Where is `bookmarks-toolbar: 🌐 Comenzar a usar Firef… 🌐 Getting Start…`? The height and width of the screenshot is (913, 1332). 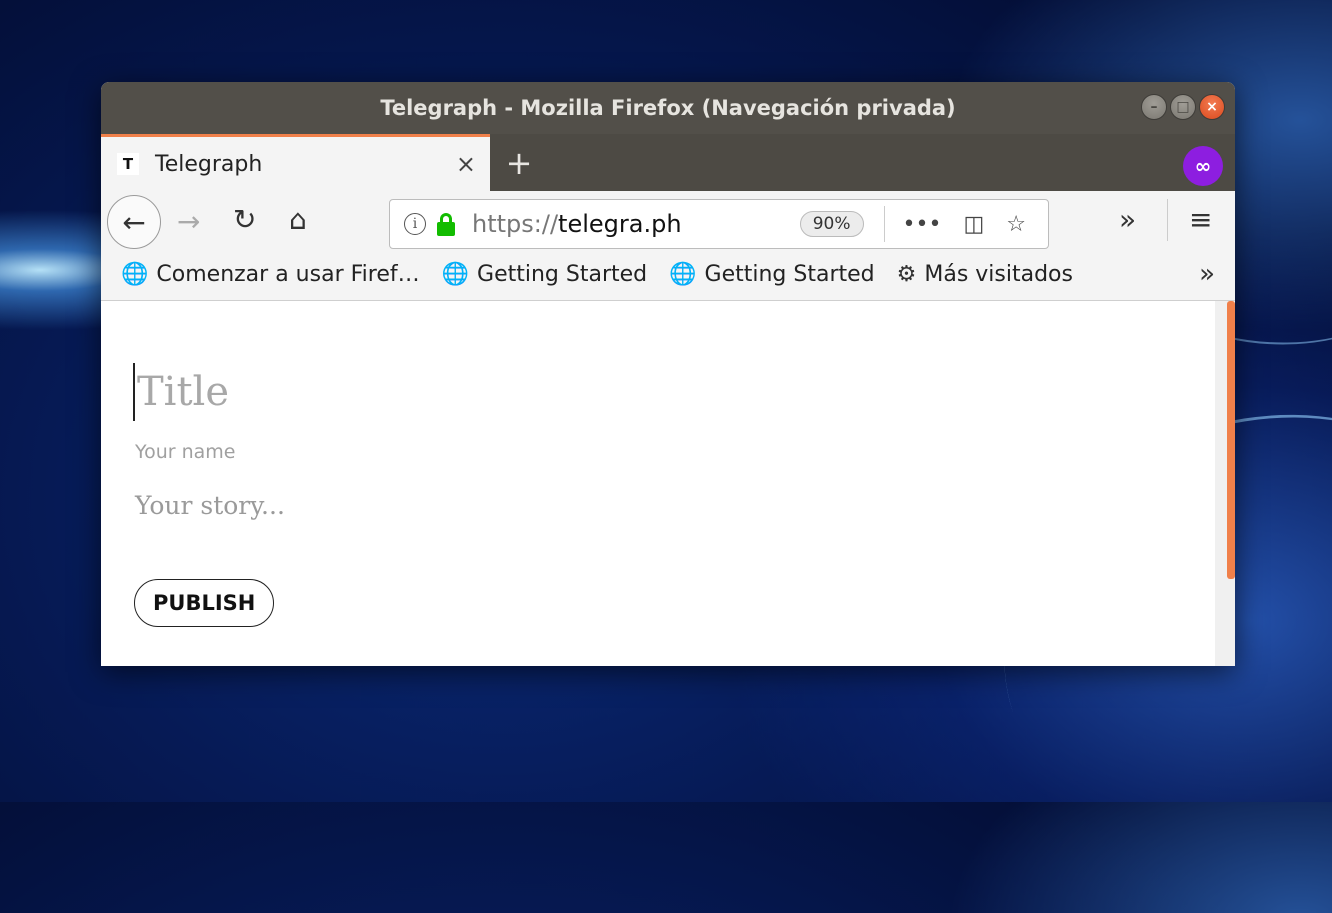 bookmarks-toolbar: 🌐 Comenzar a usar Firef… 🌐 Getting Start… is located at coordinates (668, 275).